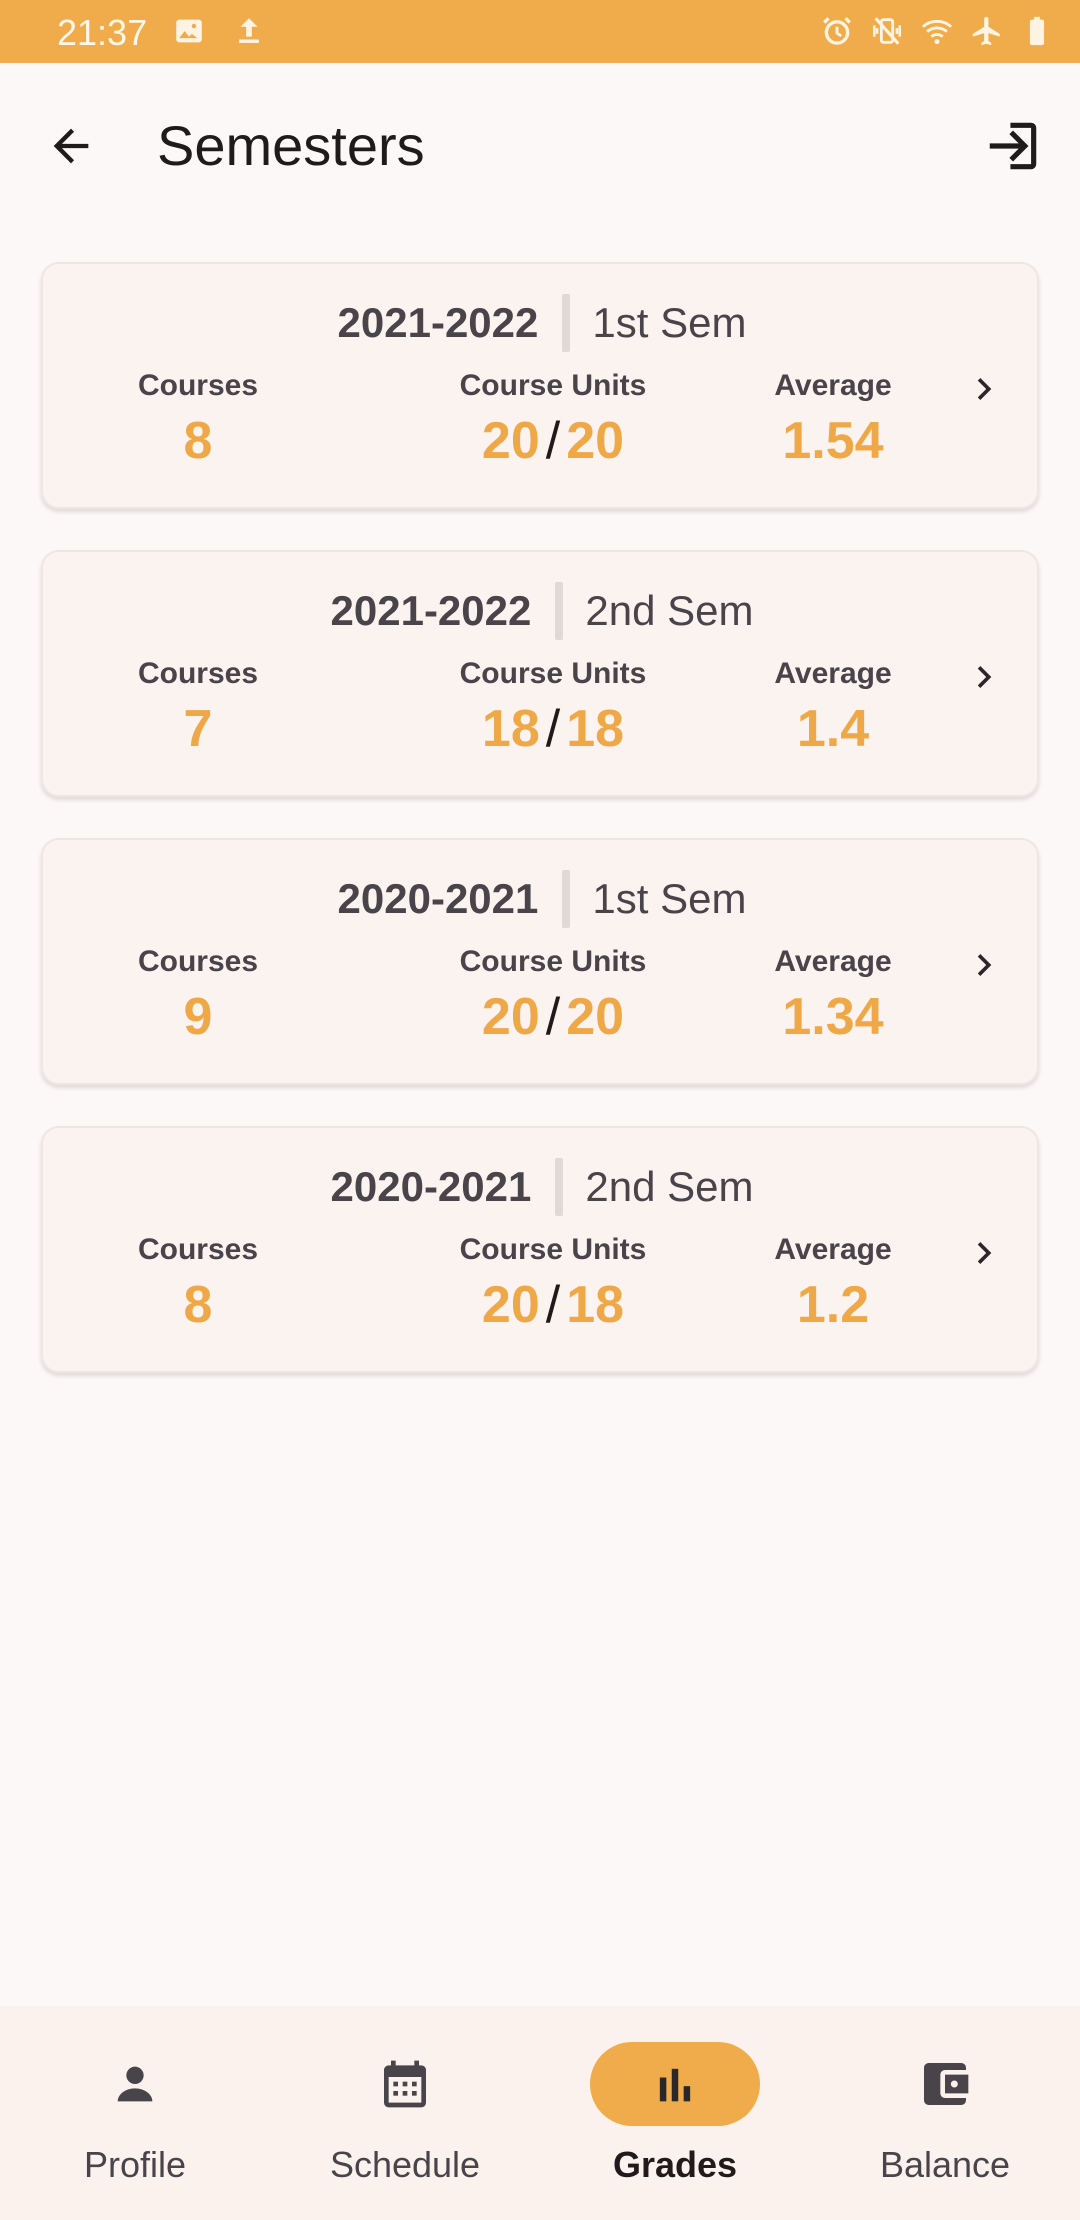 This screenshot has height=2220, width=1080. I want to click on battery-icon, so click(1037, 31).